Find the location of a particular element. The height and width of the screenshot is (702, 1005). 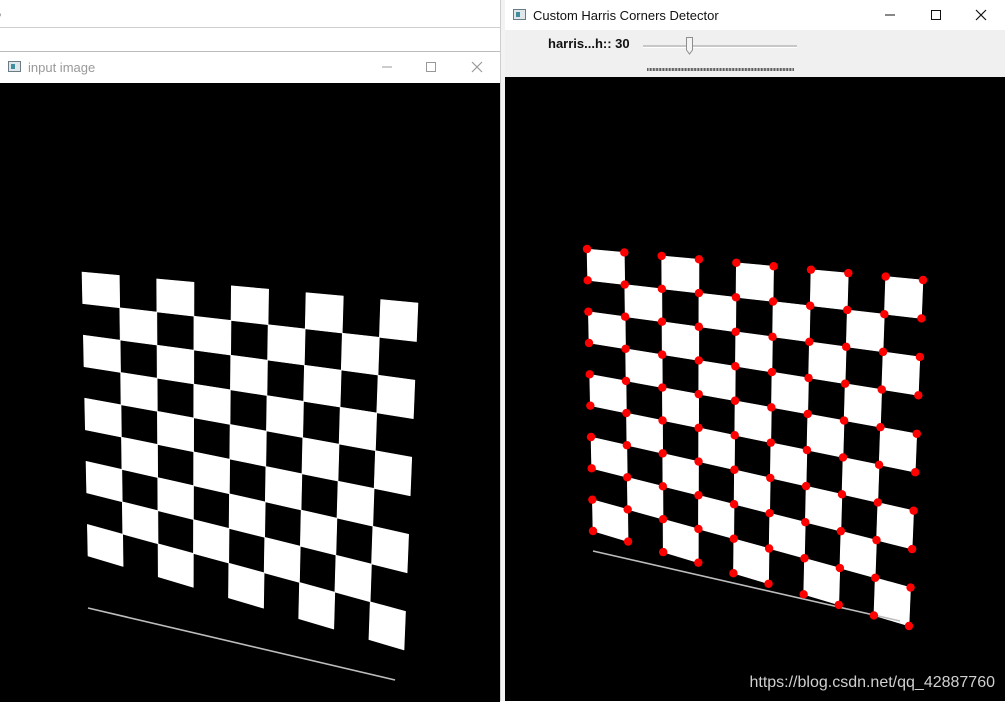

input-window-title: input image is located at coordinates (62, 67).